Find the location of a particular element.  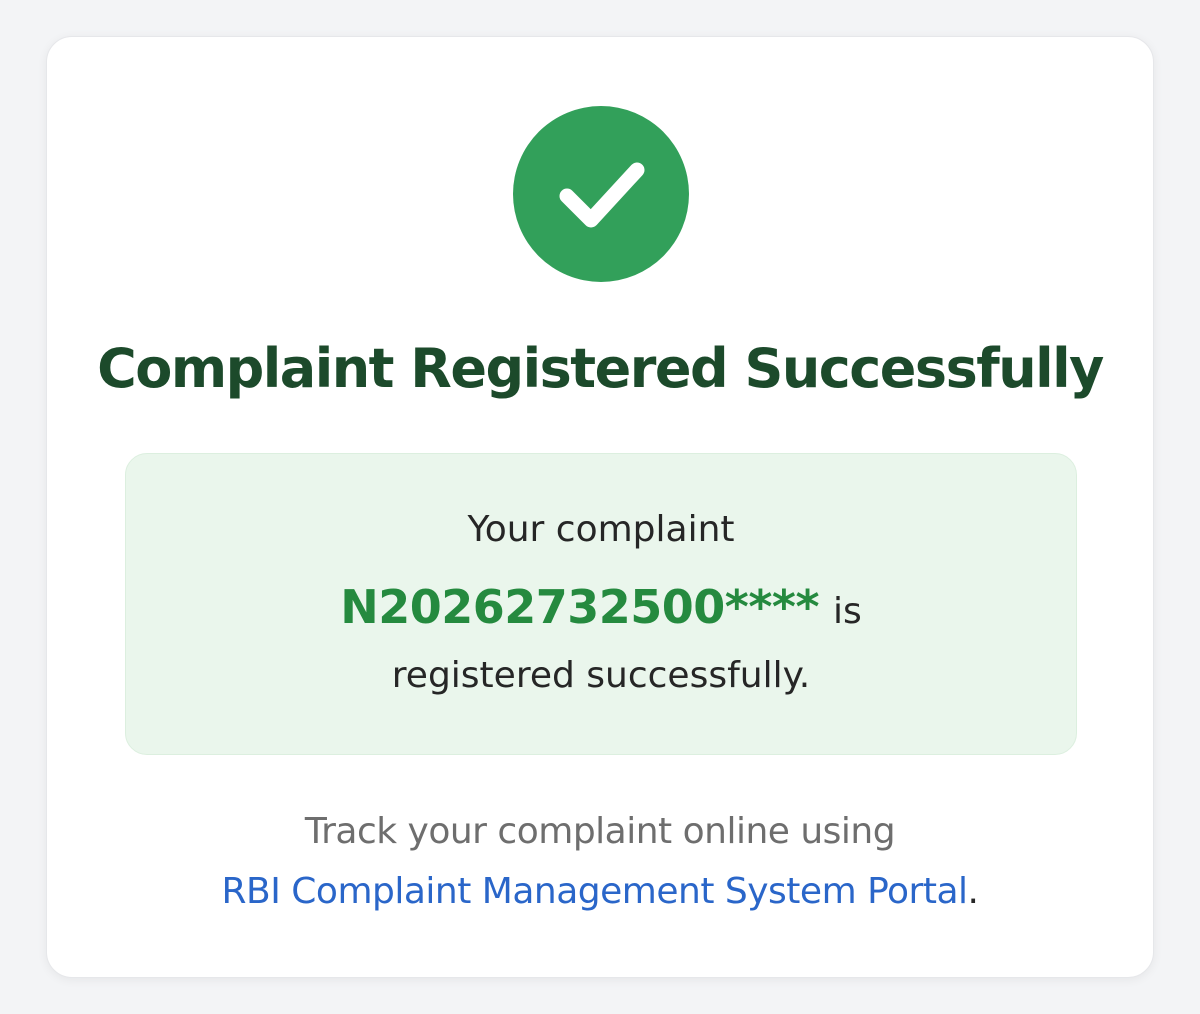

complaint-number: N20262732500**** is located at coordinates (580, 607).